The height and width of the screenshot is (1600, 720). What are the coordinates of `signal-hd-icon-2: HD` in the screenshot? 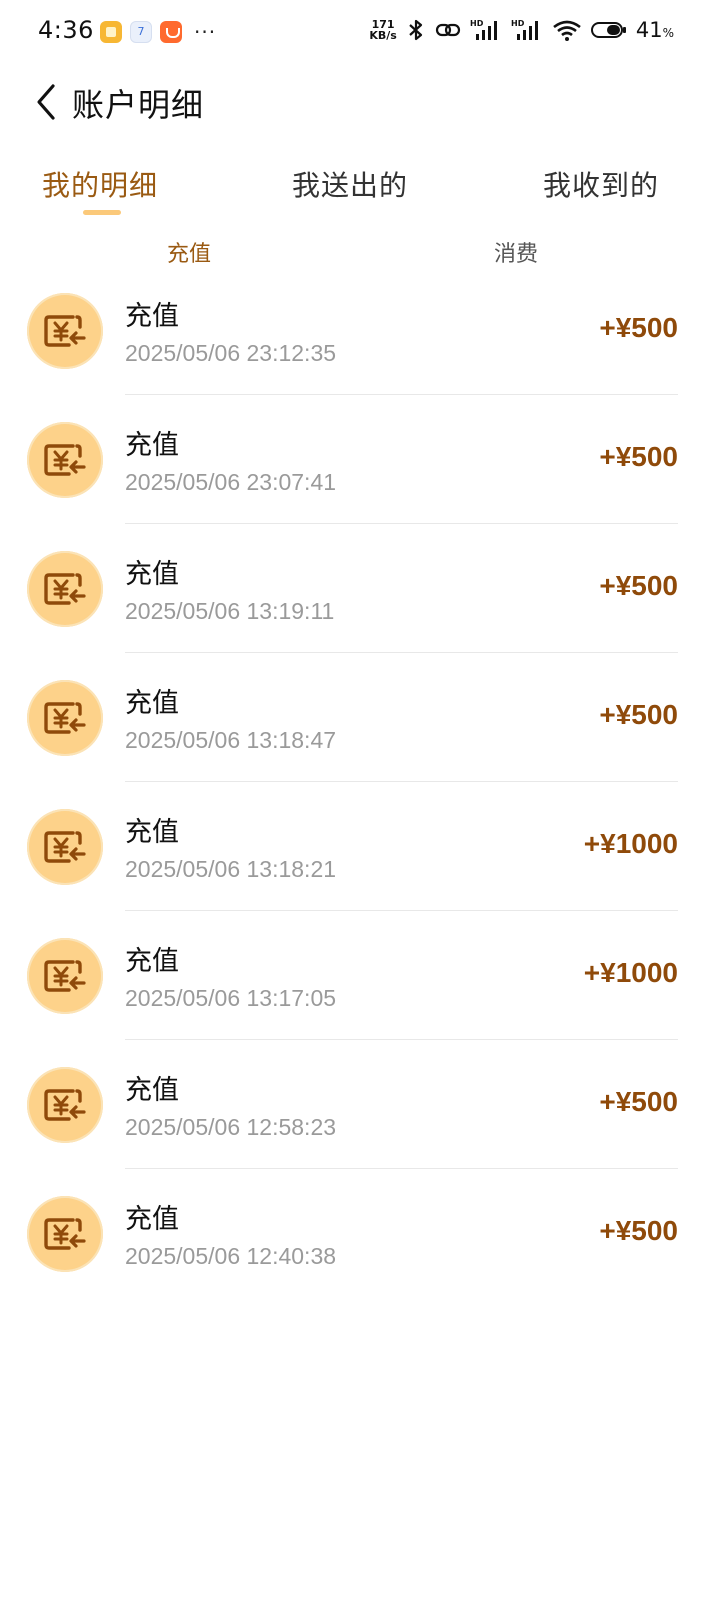 It's located at (527, 30).